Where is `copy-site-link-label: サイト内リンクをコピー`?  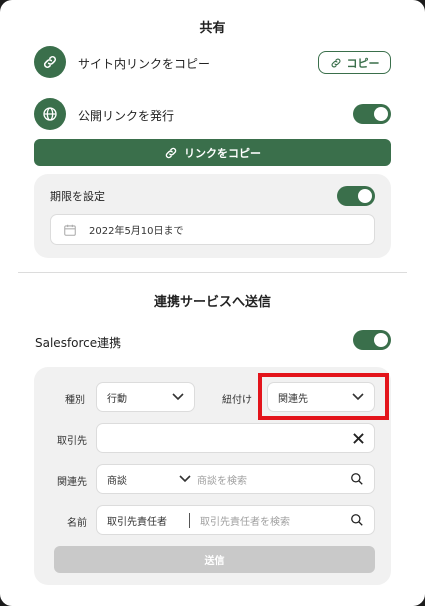 copy-site-link-label: サイト内リンクをコピー is located at coordinates (144, 64).